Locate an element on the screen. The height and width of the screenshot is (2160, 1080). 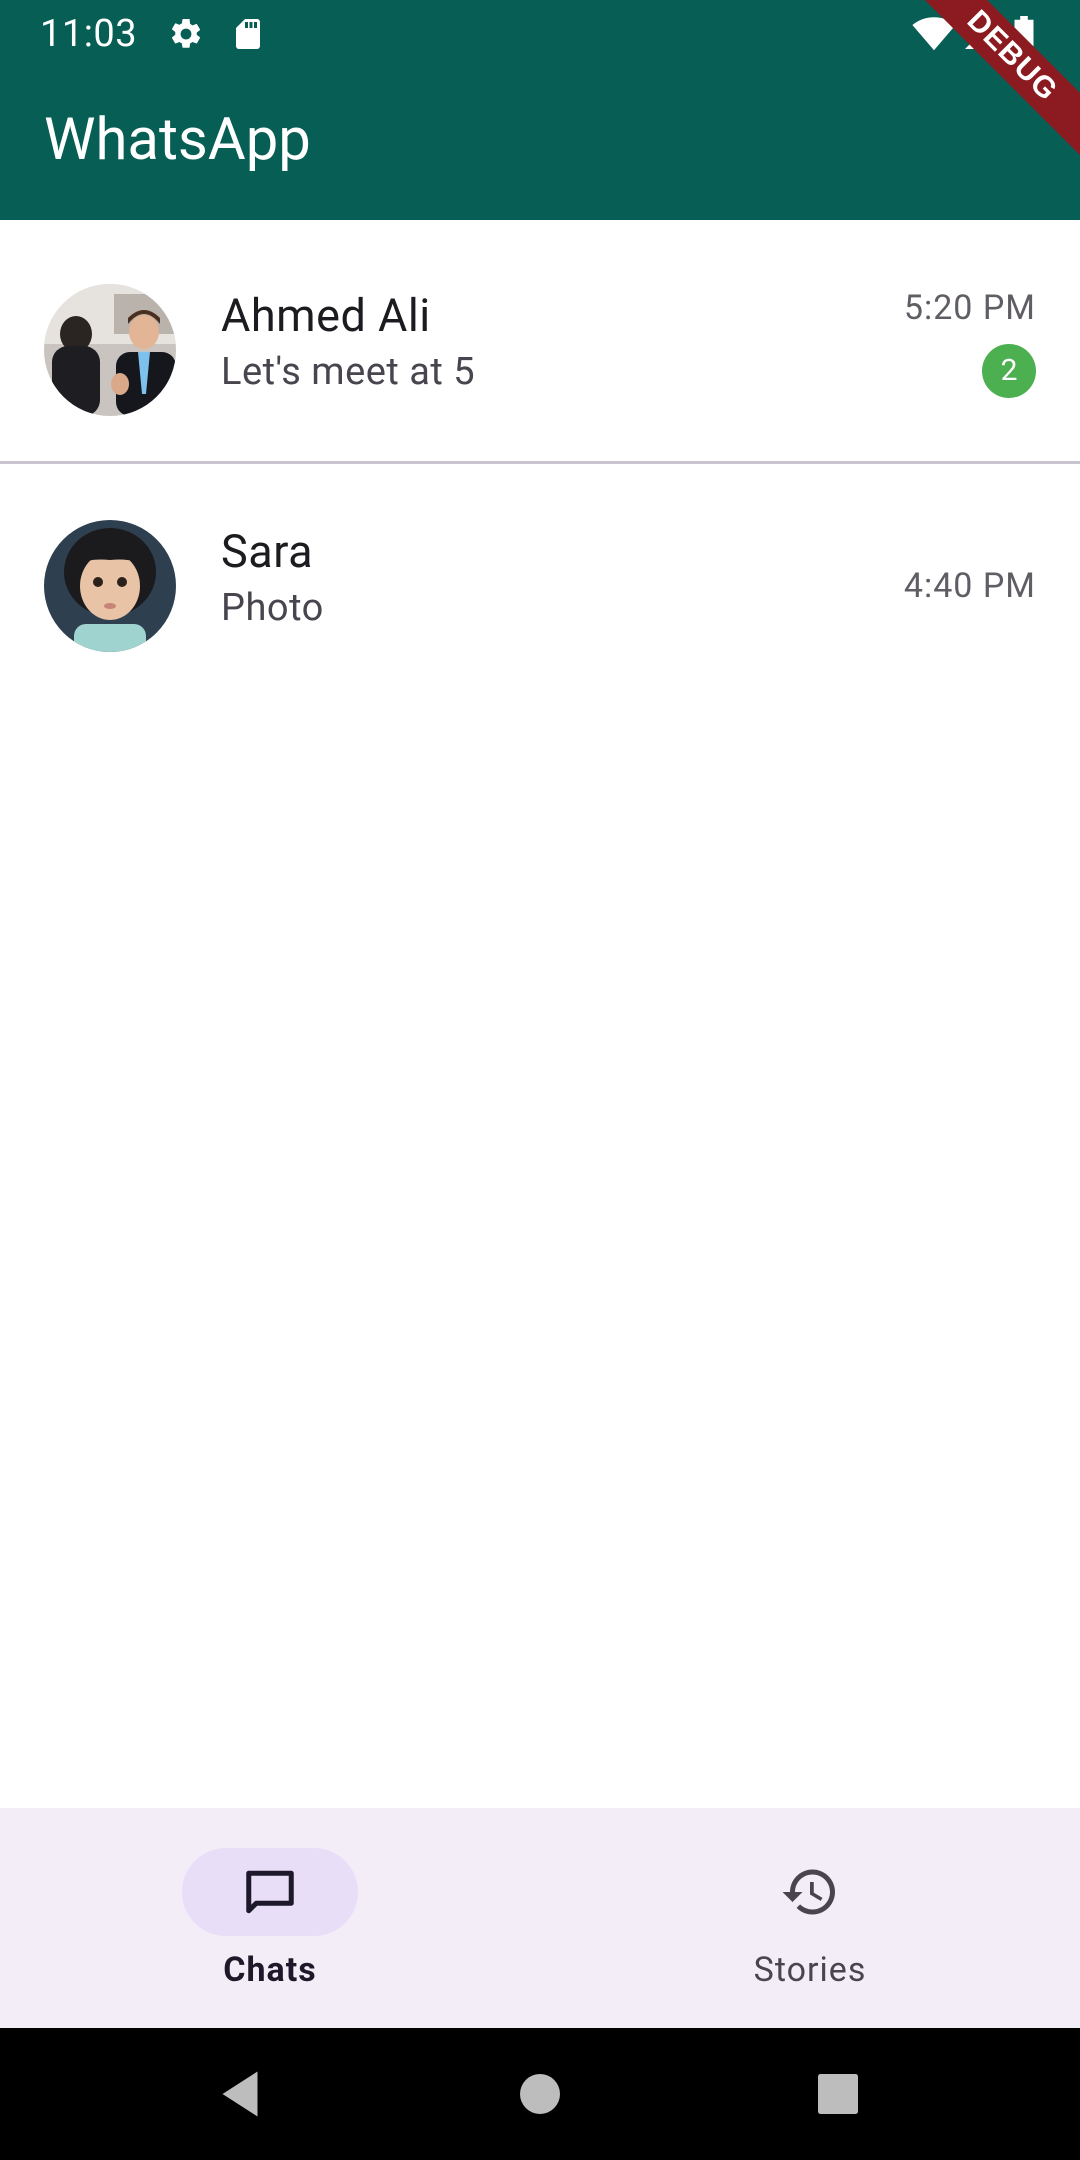
chat-time: 5:20 PM is located at coordinates (969, 308).